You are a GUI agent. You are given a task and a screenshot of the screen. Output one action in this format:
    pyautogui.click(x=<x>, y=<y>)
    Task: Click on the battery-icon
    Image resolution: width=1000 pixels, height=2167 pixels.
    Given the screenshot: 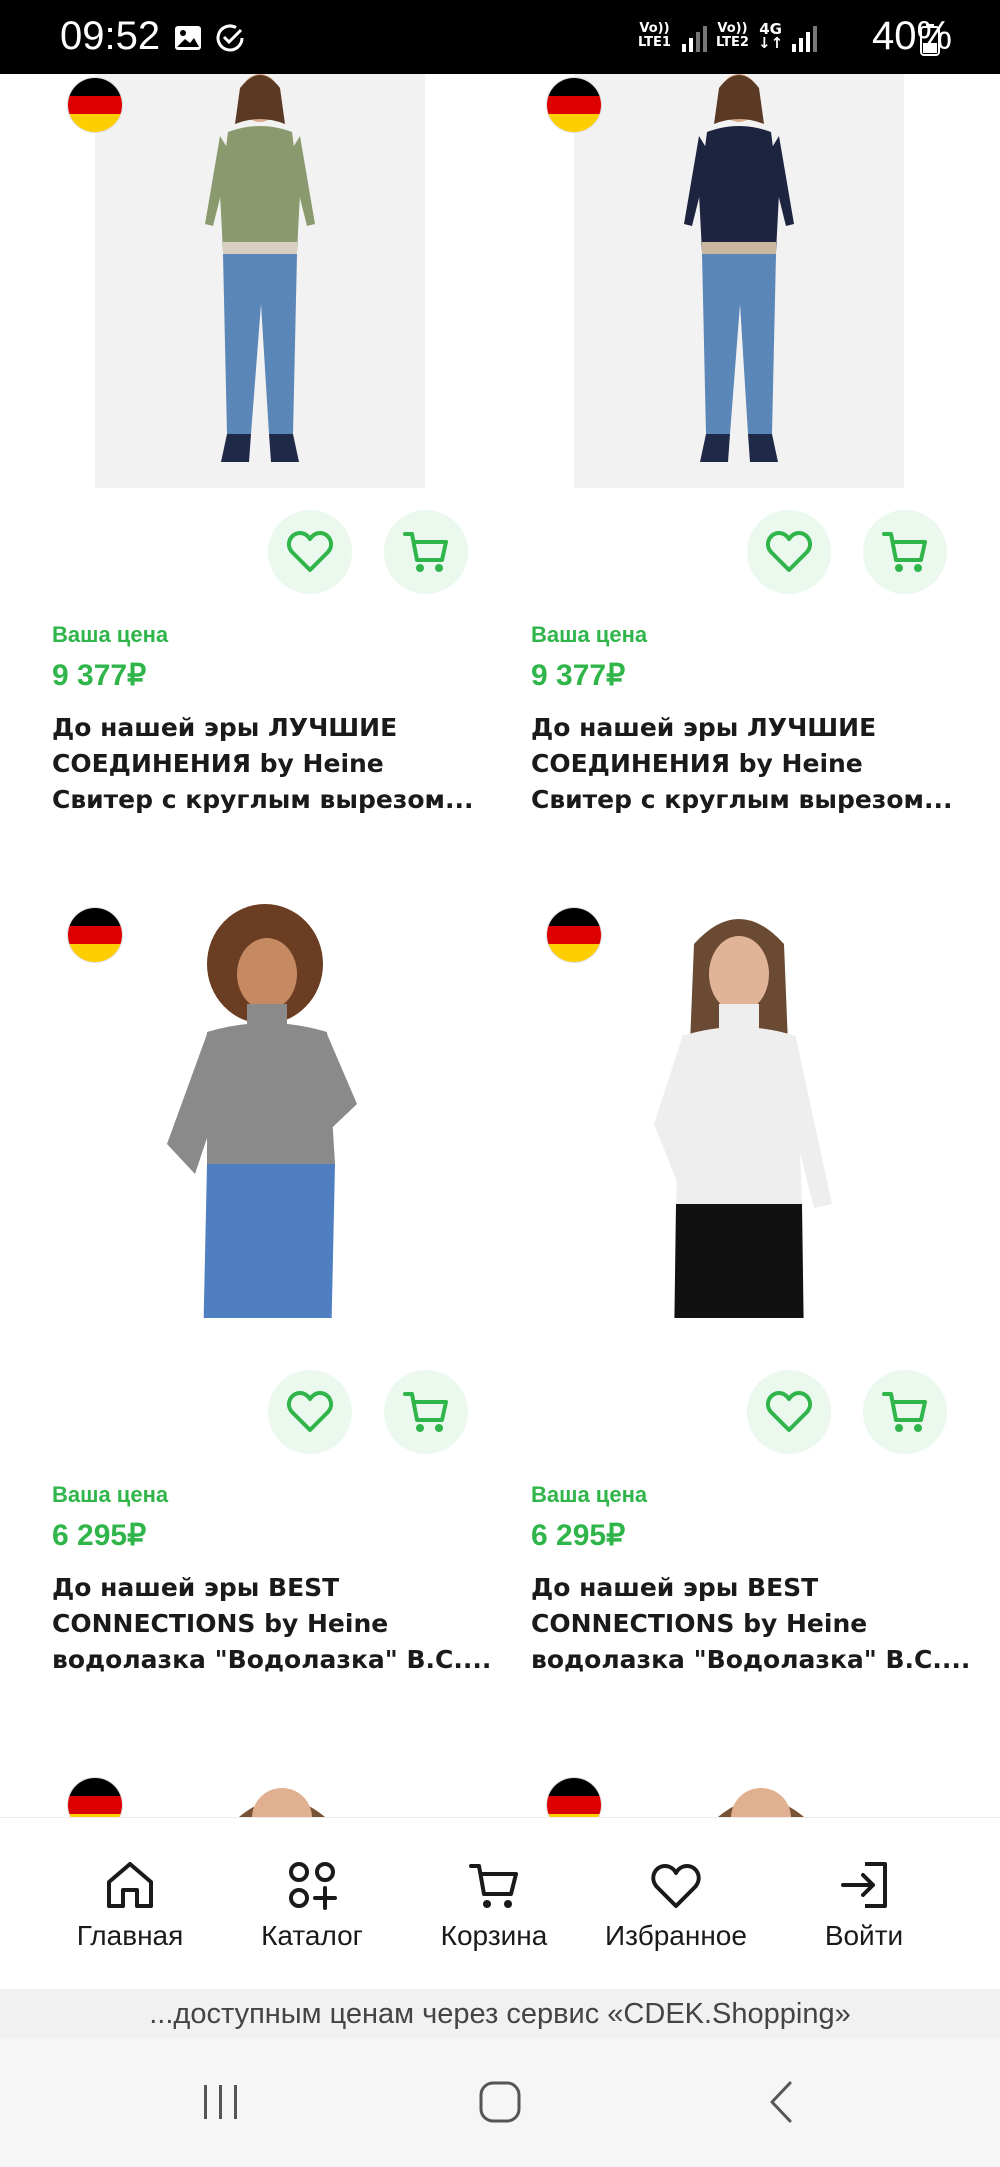 What is the action you would take?
    pyautogui.click(x=930, y=40)
    